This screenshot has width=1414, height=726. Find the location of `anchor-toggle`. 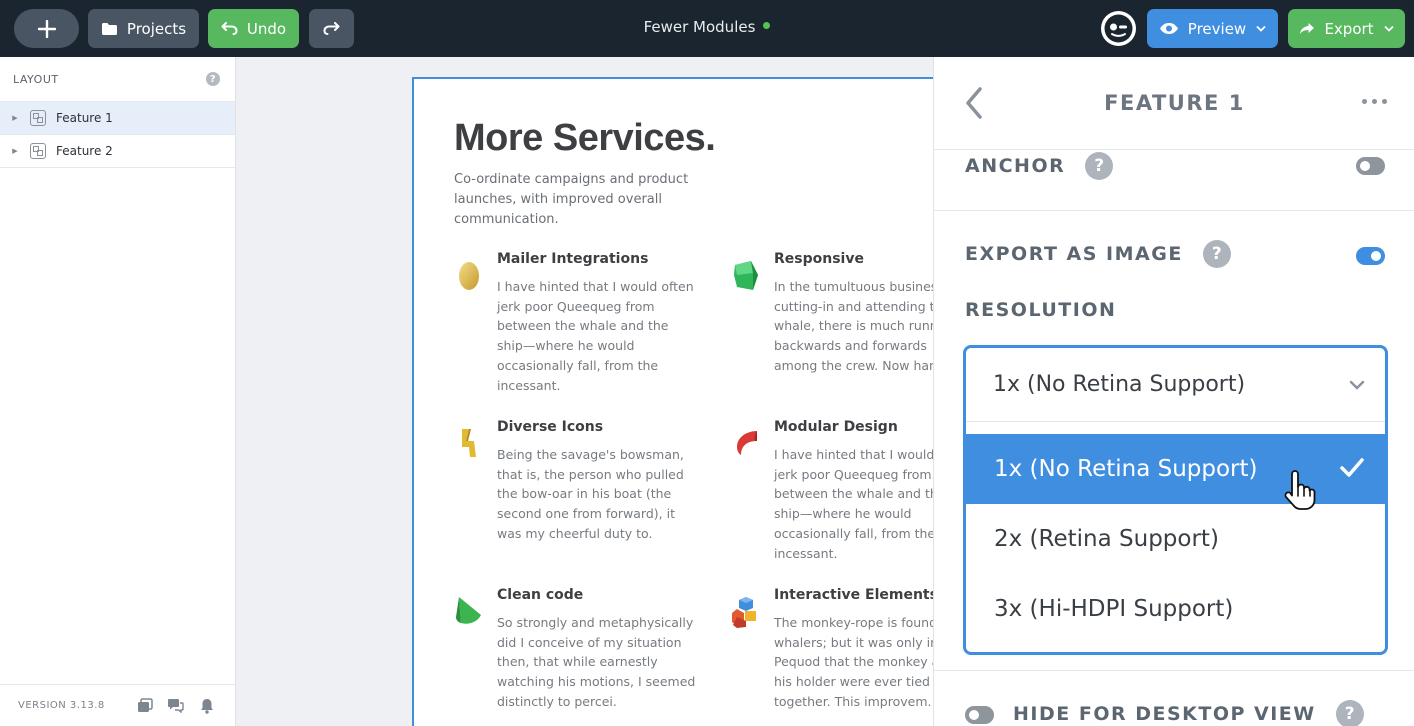

anchor-toggle is located at coordinates (1370, 166).